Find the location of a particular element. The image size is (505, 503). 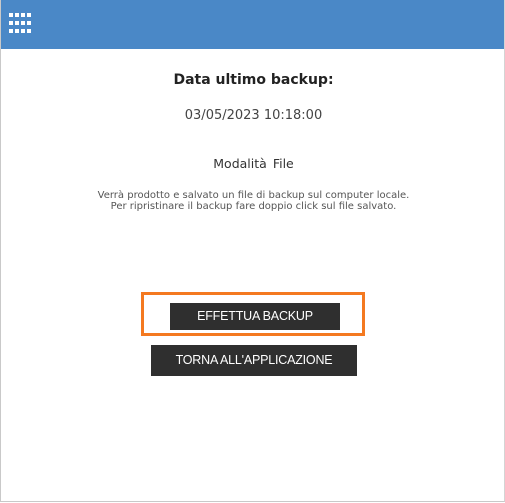

backup-mode: Modalità File is located at coordinates (252, 163).